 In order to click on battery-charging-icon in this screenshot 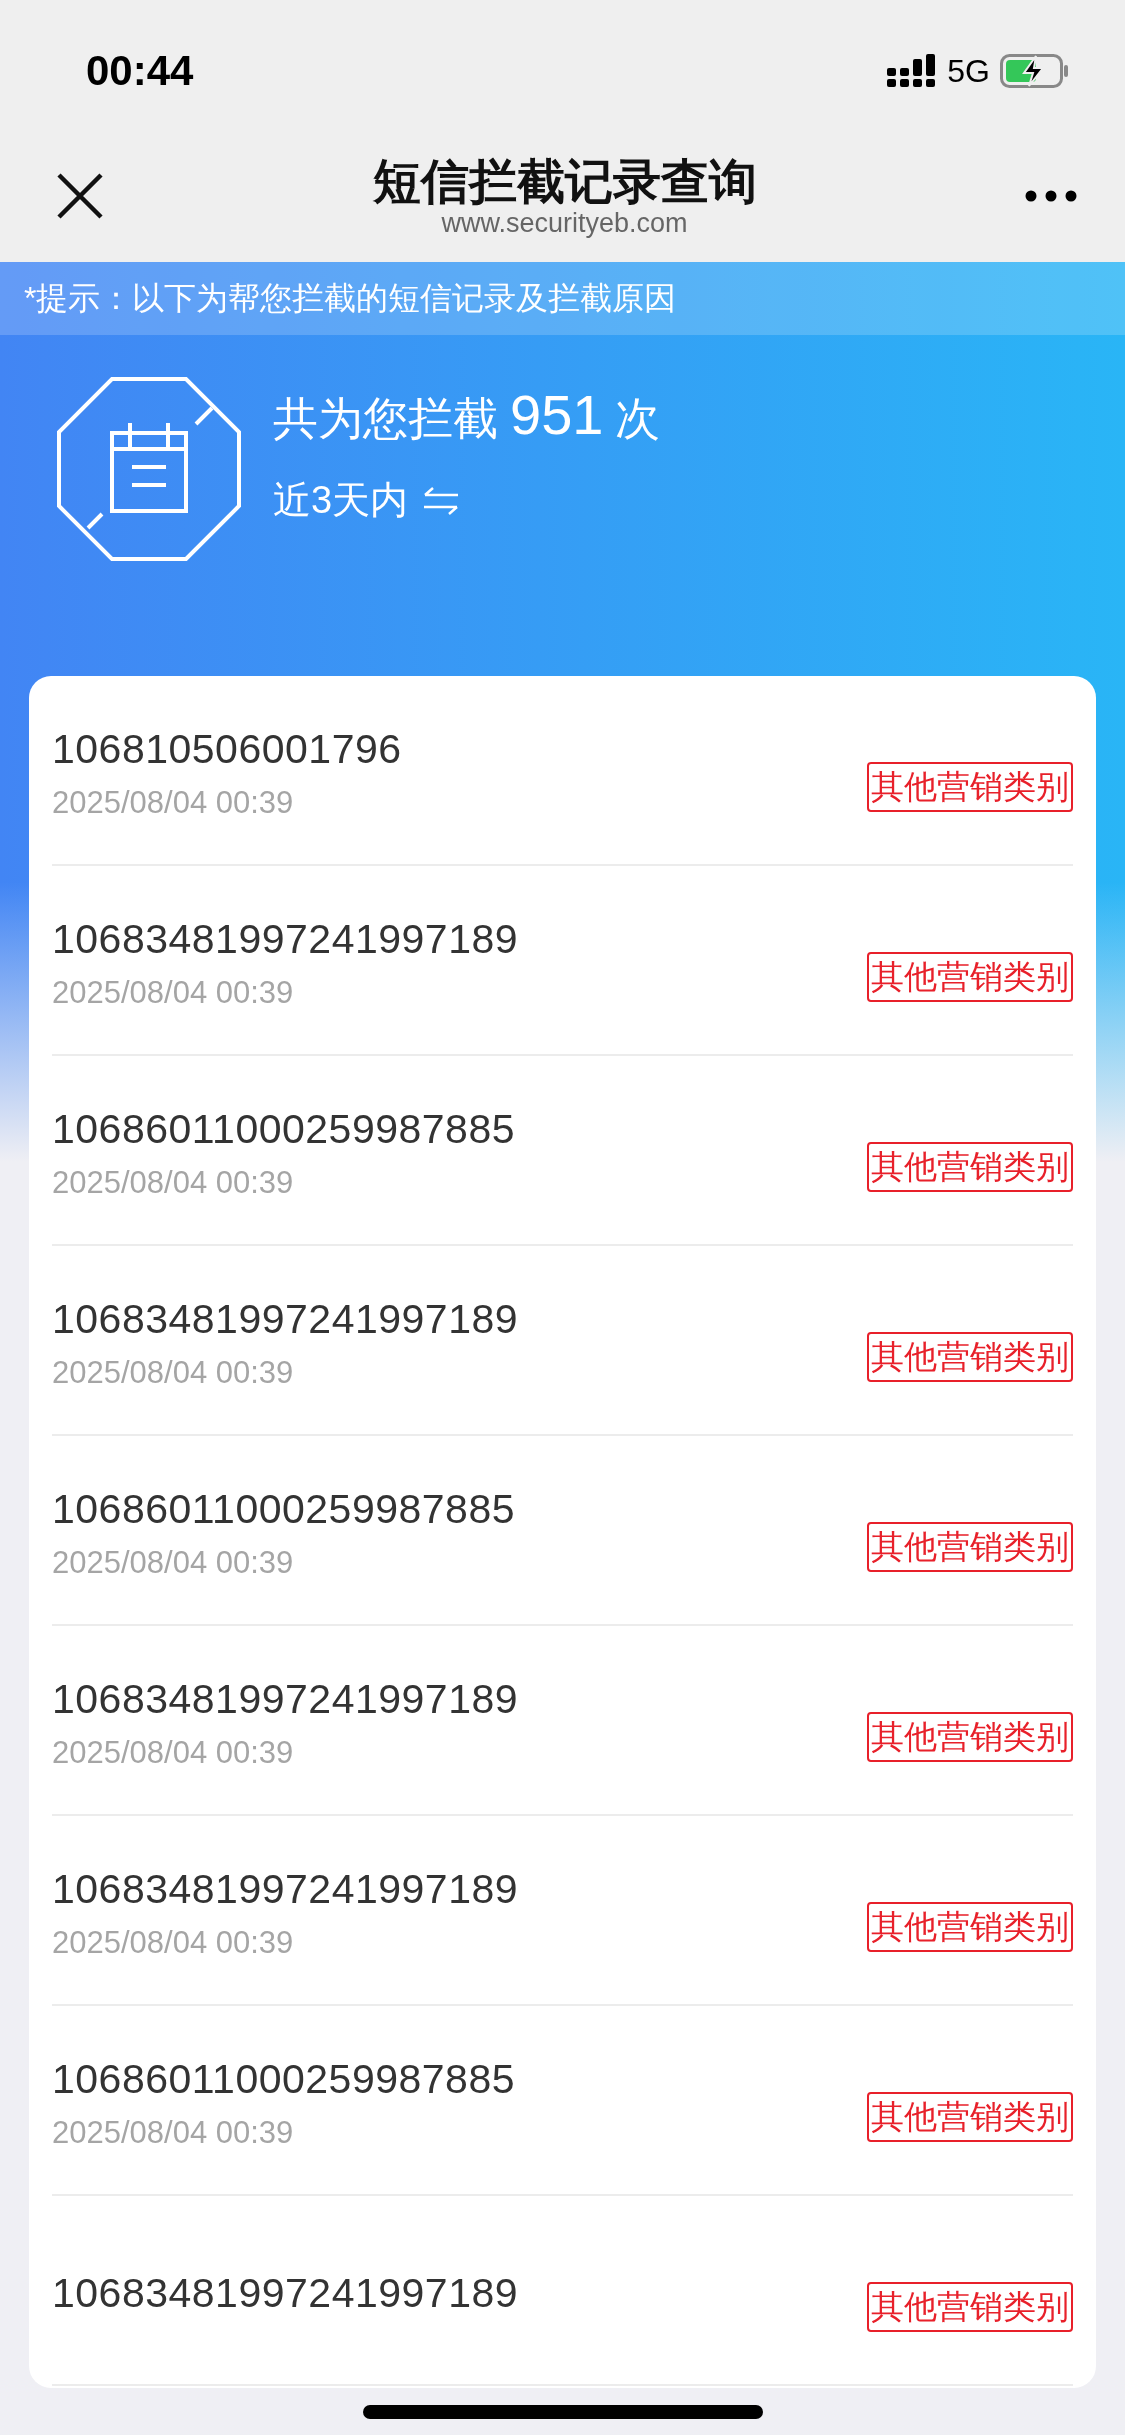, I will do `click(1035, 71)`.